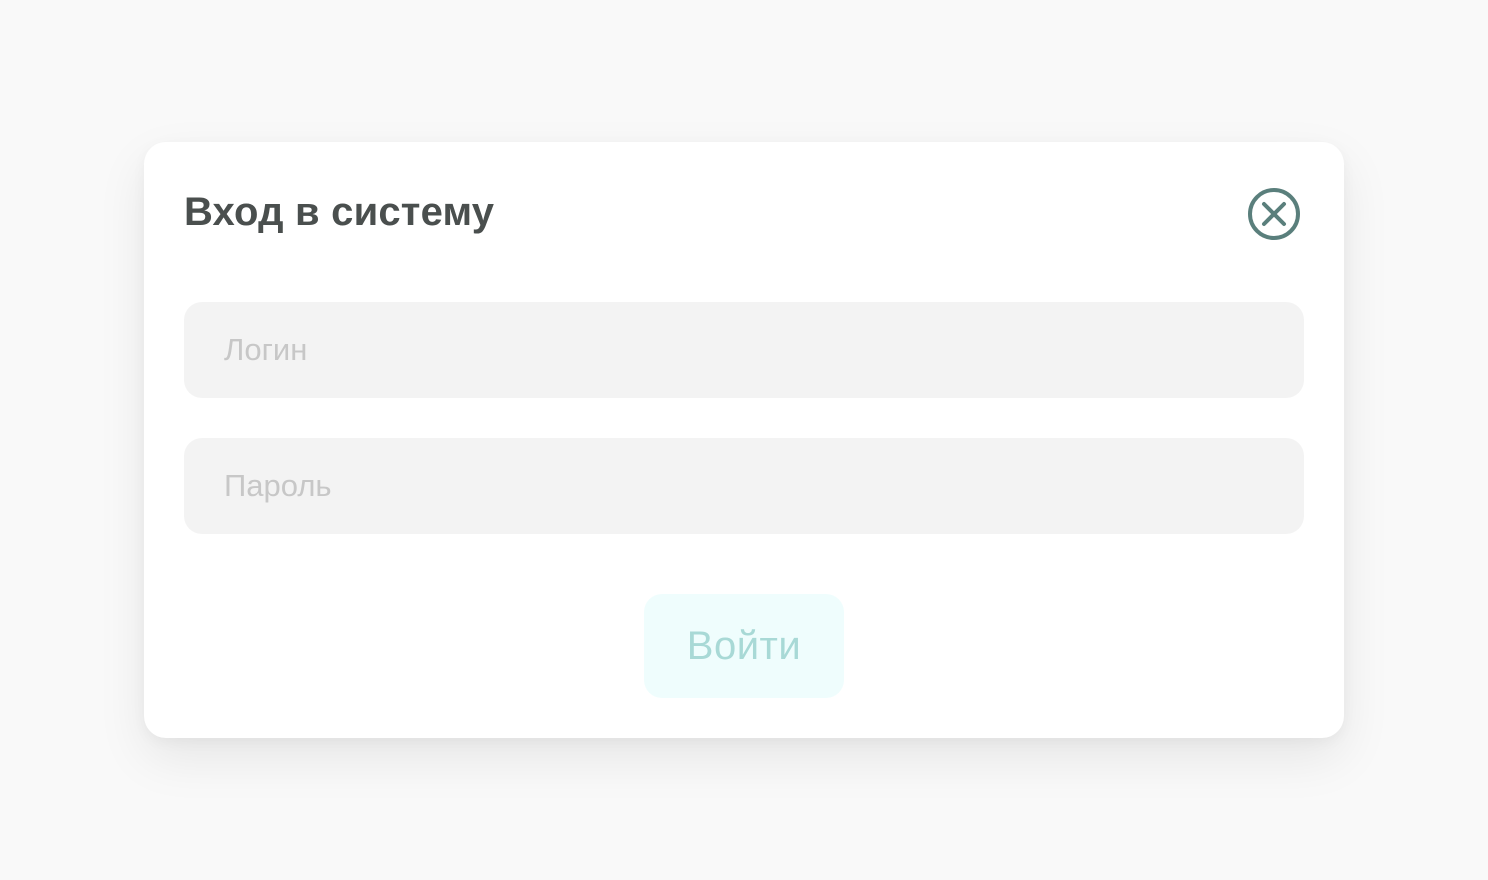 The height and width of the screenshot is (880, 1488). I want to click on dialog-title: Вход в систему, so click(339, 212).